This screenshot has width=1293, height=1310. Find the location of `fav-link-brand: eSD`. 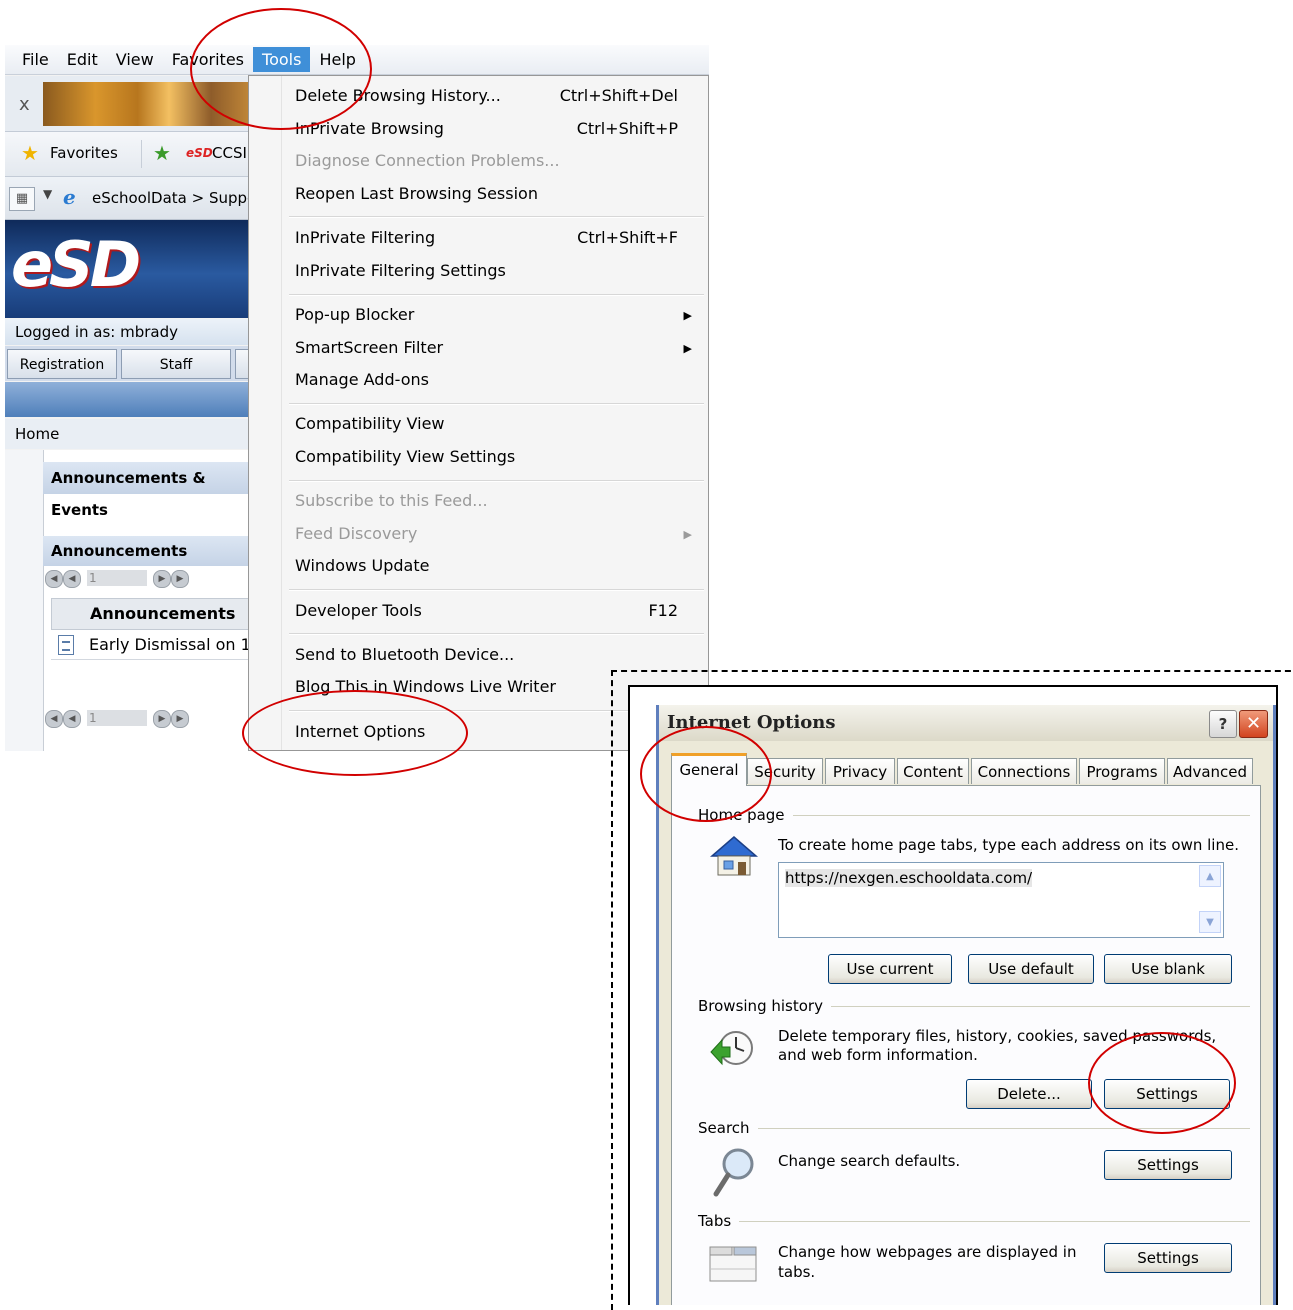

fav-link-brand: eSD is located at coordinates (199, 153).